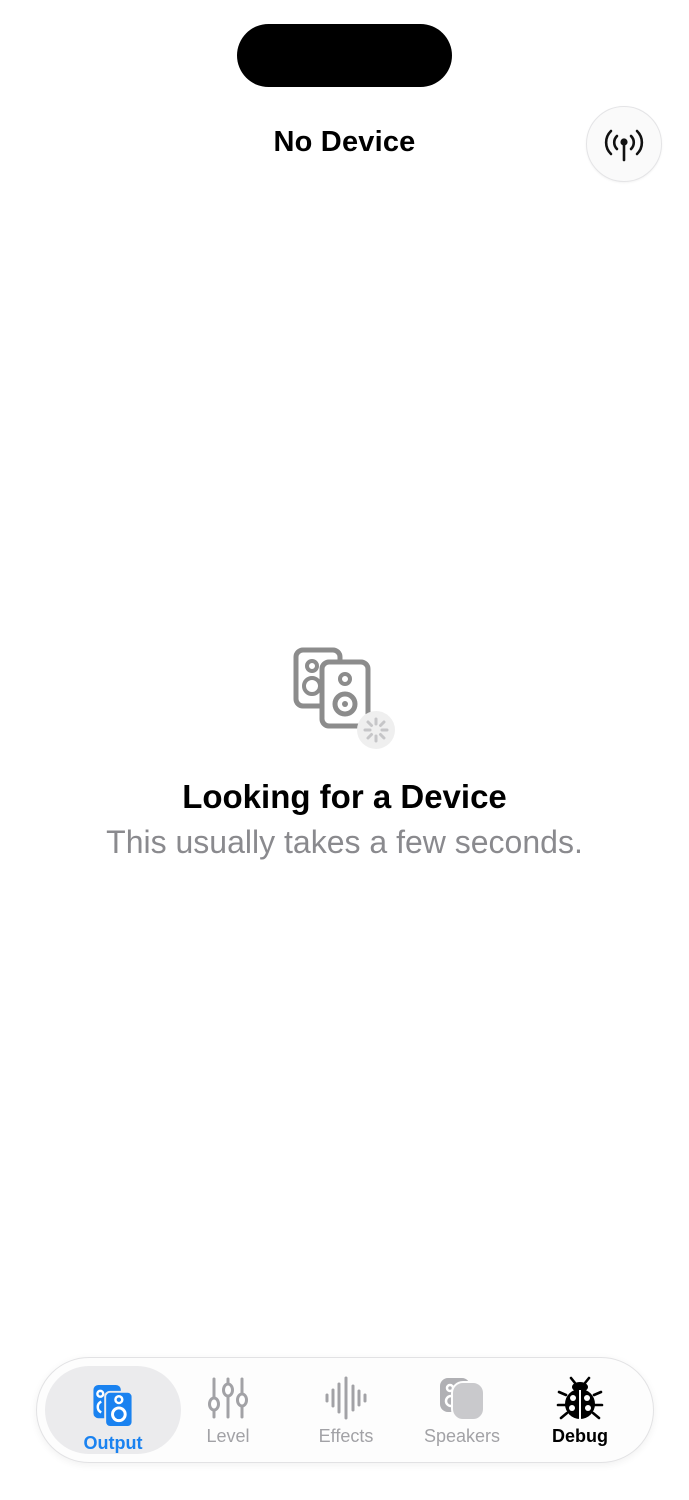  What do you see at coordinates (228, 1398) in the screenshot?
I see `sliders-icon` at bounding box center [228, 1398].